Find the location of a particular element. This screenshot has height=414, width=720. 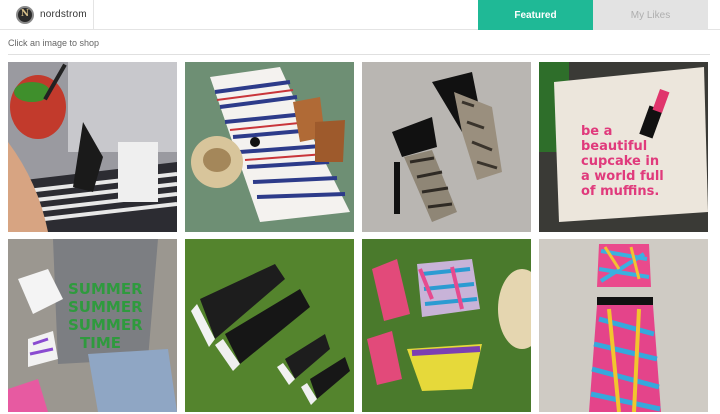

tropical-bikini-image is located at coordinates (446, 325).